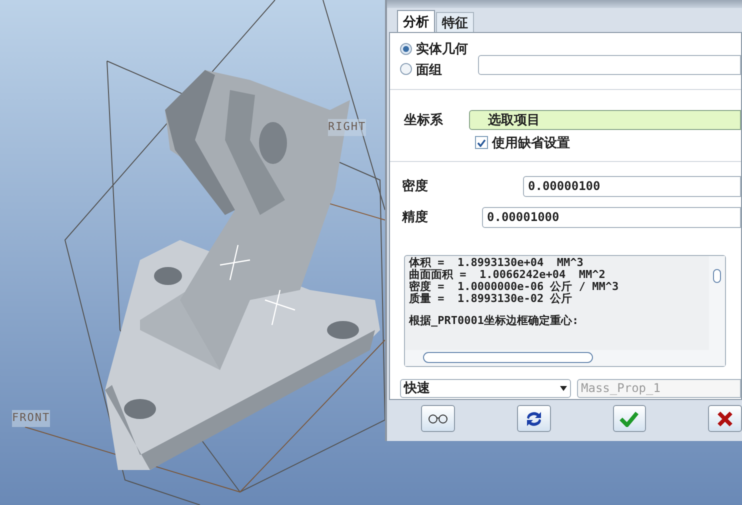 The image size is (742, 505). What do you see at coordinates (533, 418) in the screenshot?
I see `repeat-button` at bounding box center [533, 418].